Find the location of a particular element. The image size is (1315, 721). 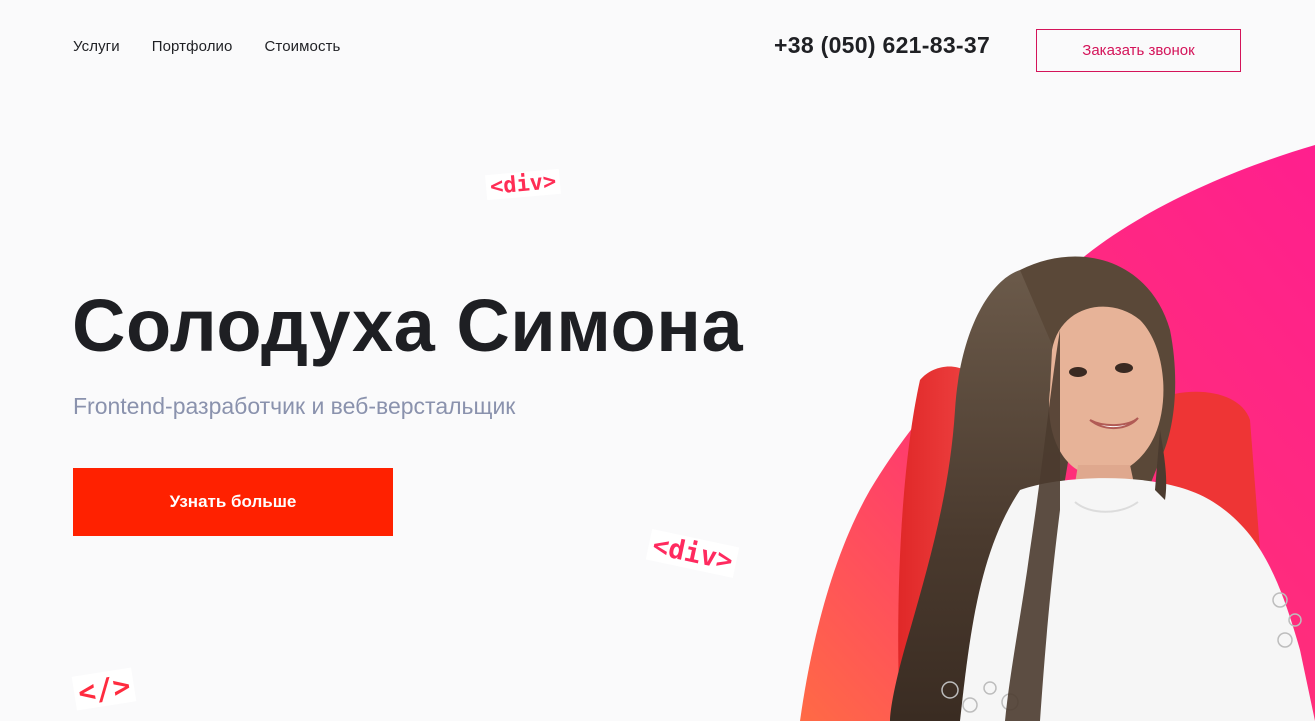

phone-number: +38 (050) 621-83-37 is located at coordinates (882, 45).